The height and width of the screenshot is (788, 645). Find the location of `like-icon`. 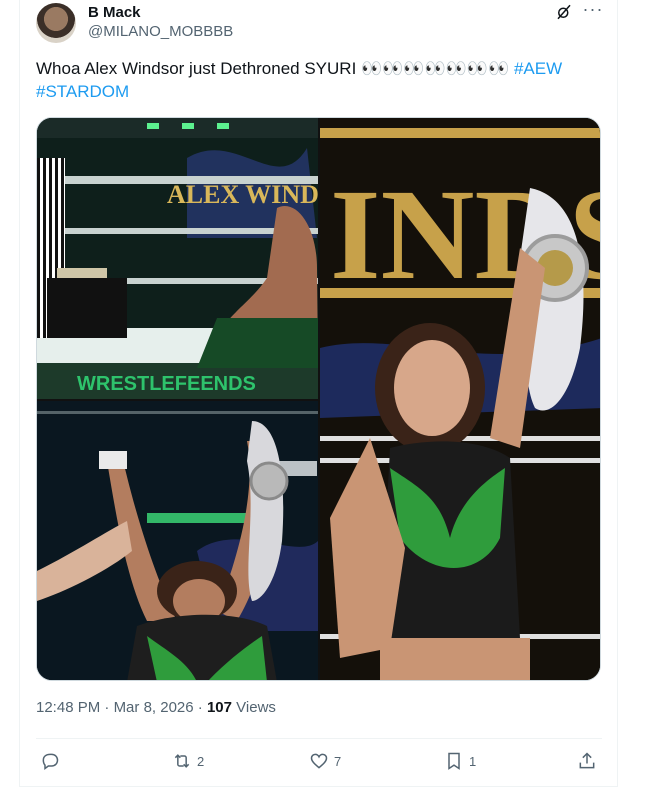

like-icon is located at coordinates (319, 761).